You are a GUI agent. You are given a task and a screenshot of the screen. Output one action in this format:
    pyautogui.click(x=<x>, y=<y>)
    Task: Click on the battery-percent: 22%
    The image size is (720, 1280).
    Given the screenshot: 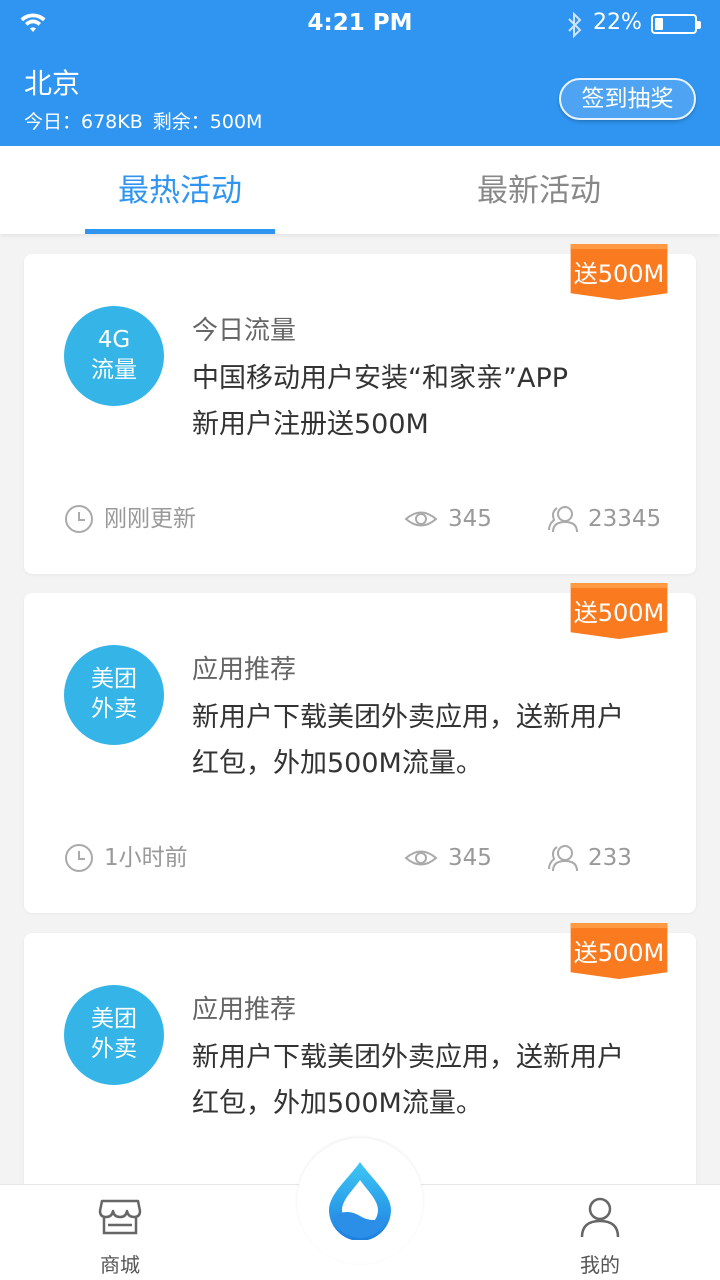 What is the action you would take?
    pyautogui.click(x=617, y=22)
    